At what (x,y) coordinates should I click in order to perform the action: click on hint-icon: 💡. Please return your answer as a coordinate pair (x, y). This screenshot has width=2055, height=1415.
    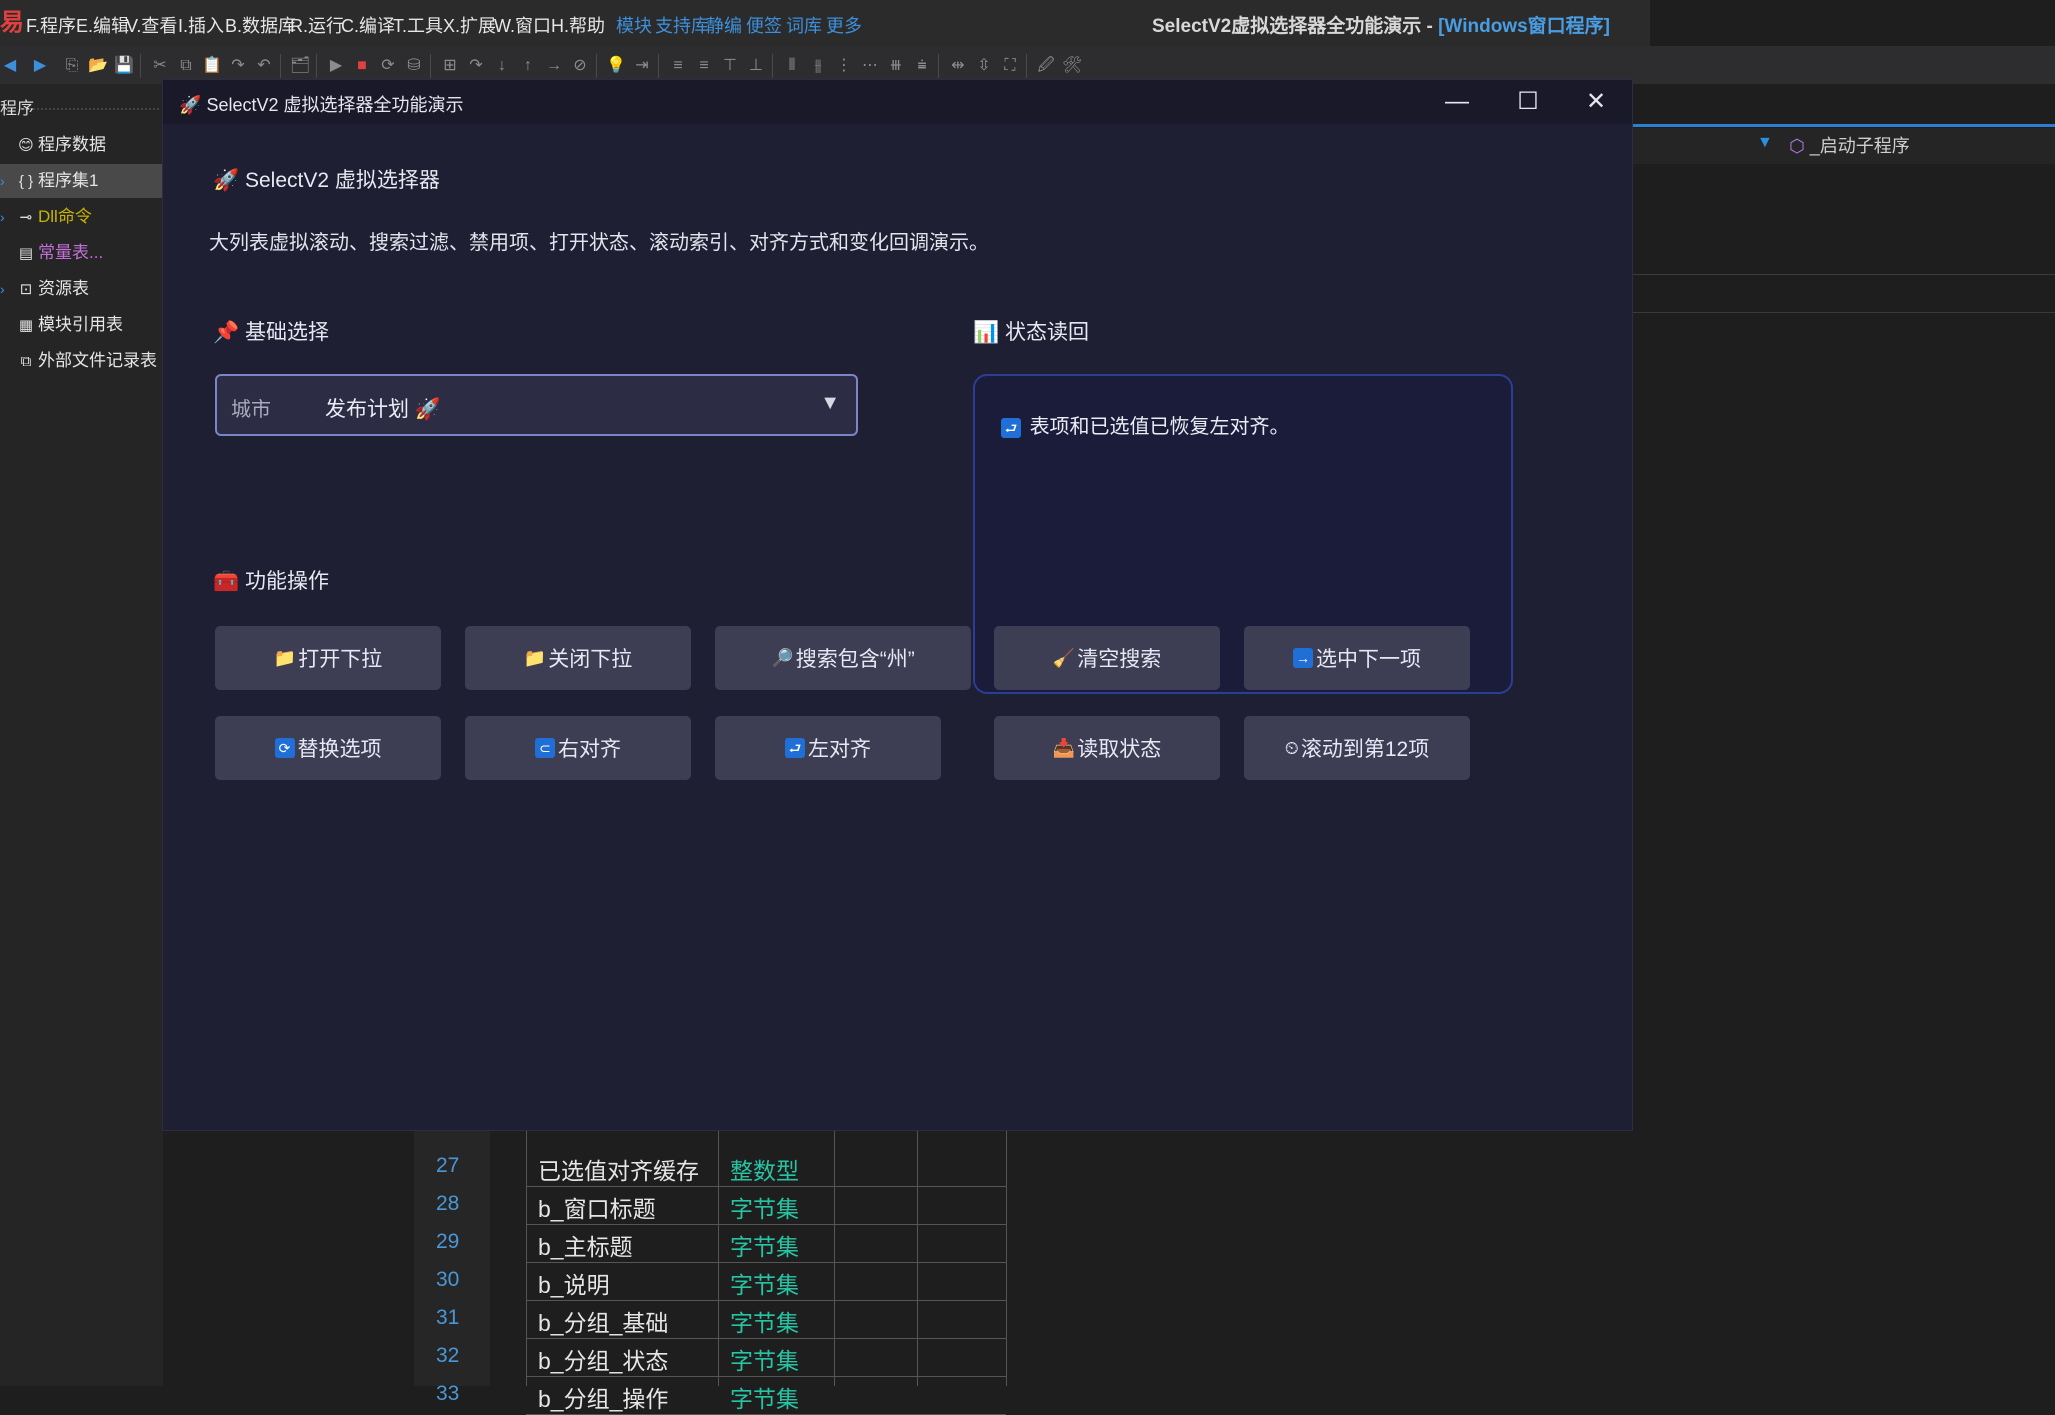
    Looking at the image, I should click on (616, 66).